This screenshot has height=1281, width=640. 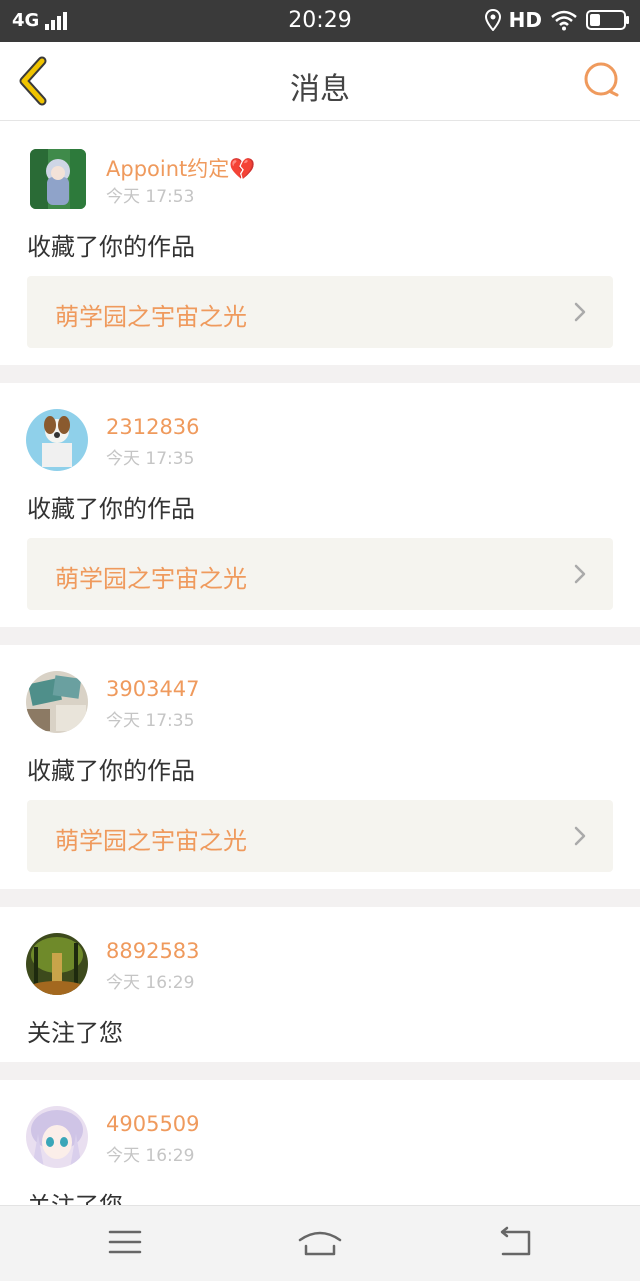 I want to click on page-title: 消息, so click(x=320, y=89).